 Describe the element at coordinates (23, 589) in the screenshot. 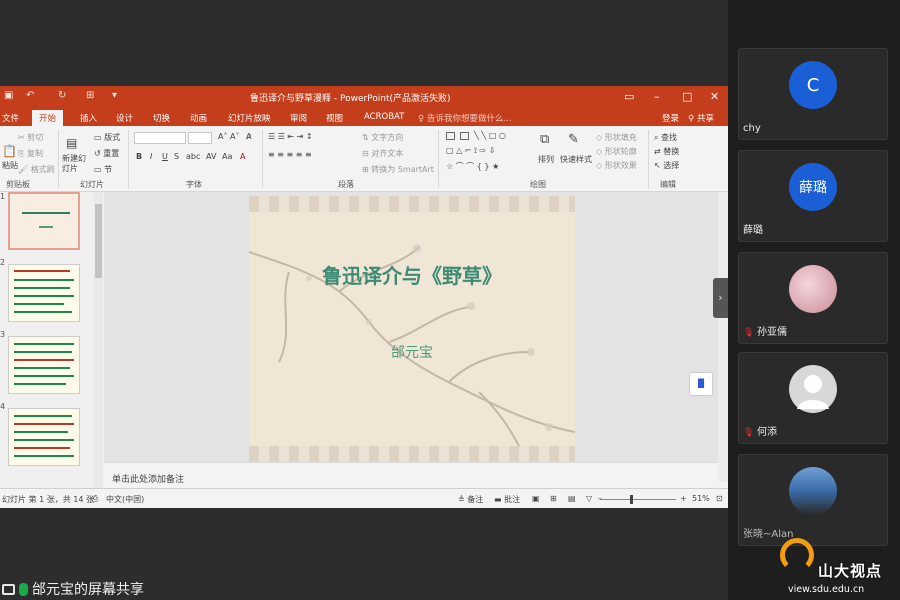

I see `microphone-icon` at that location.